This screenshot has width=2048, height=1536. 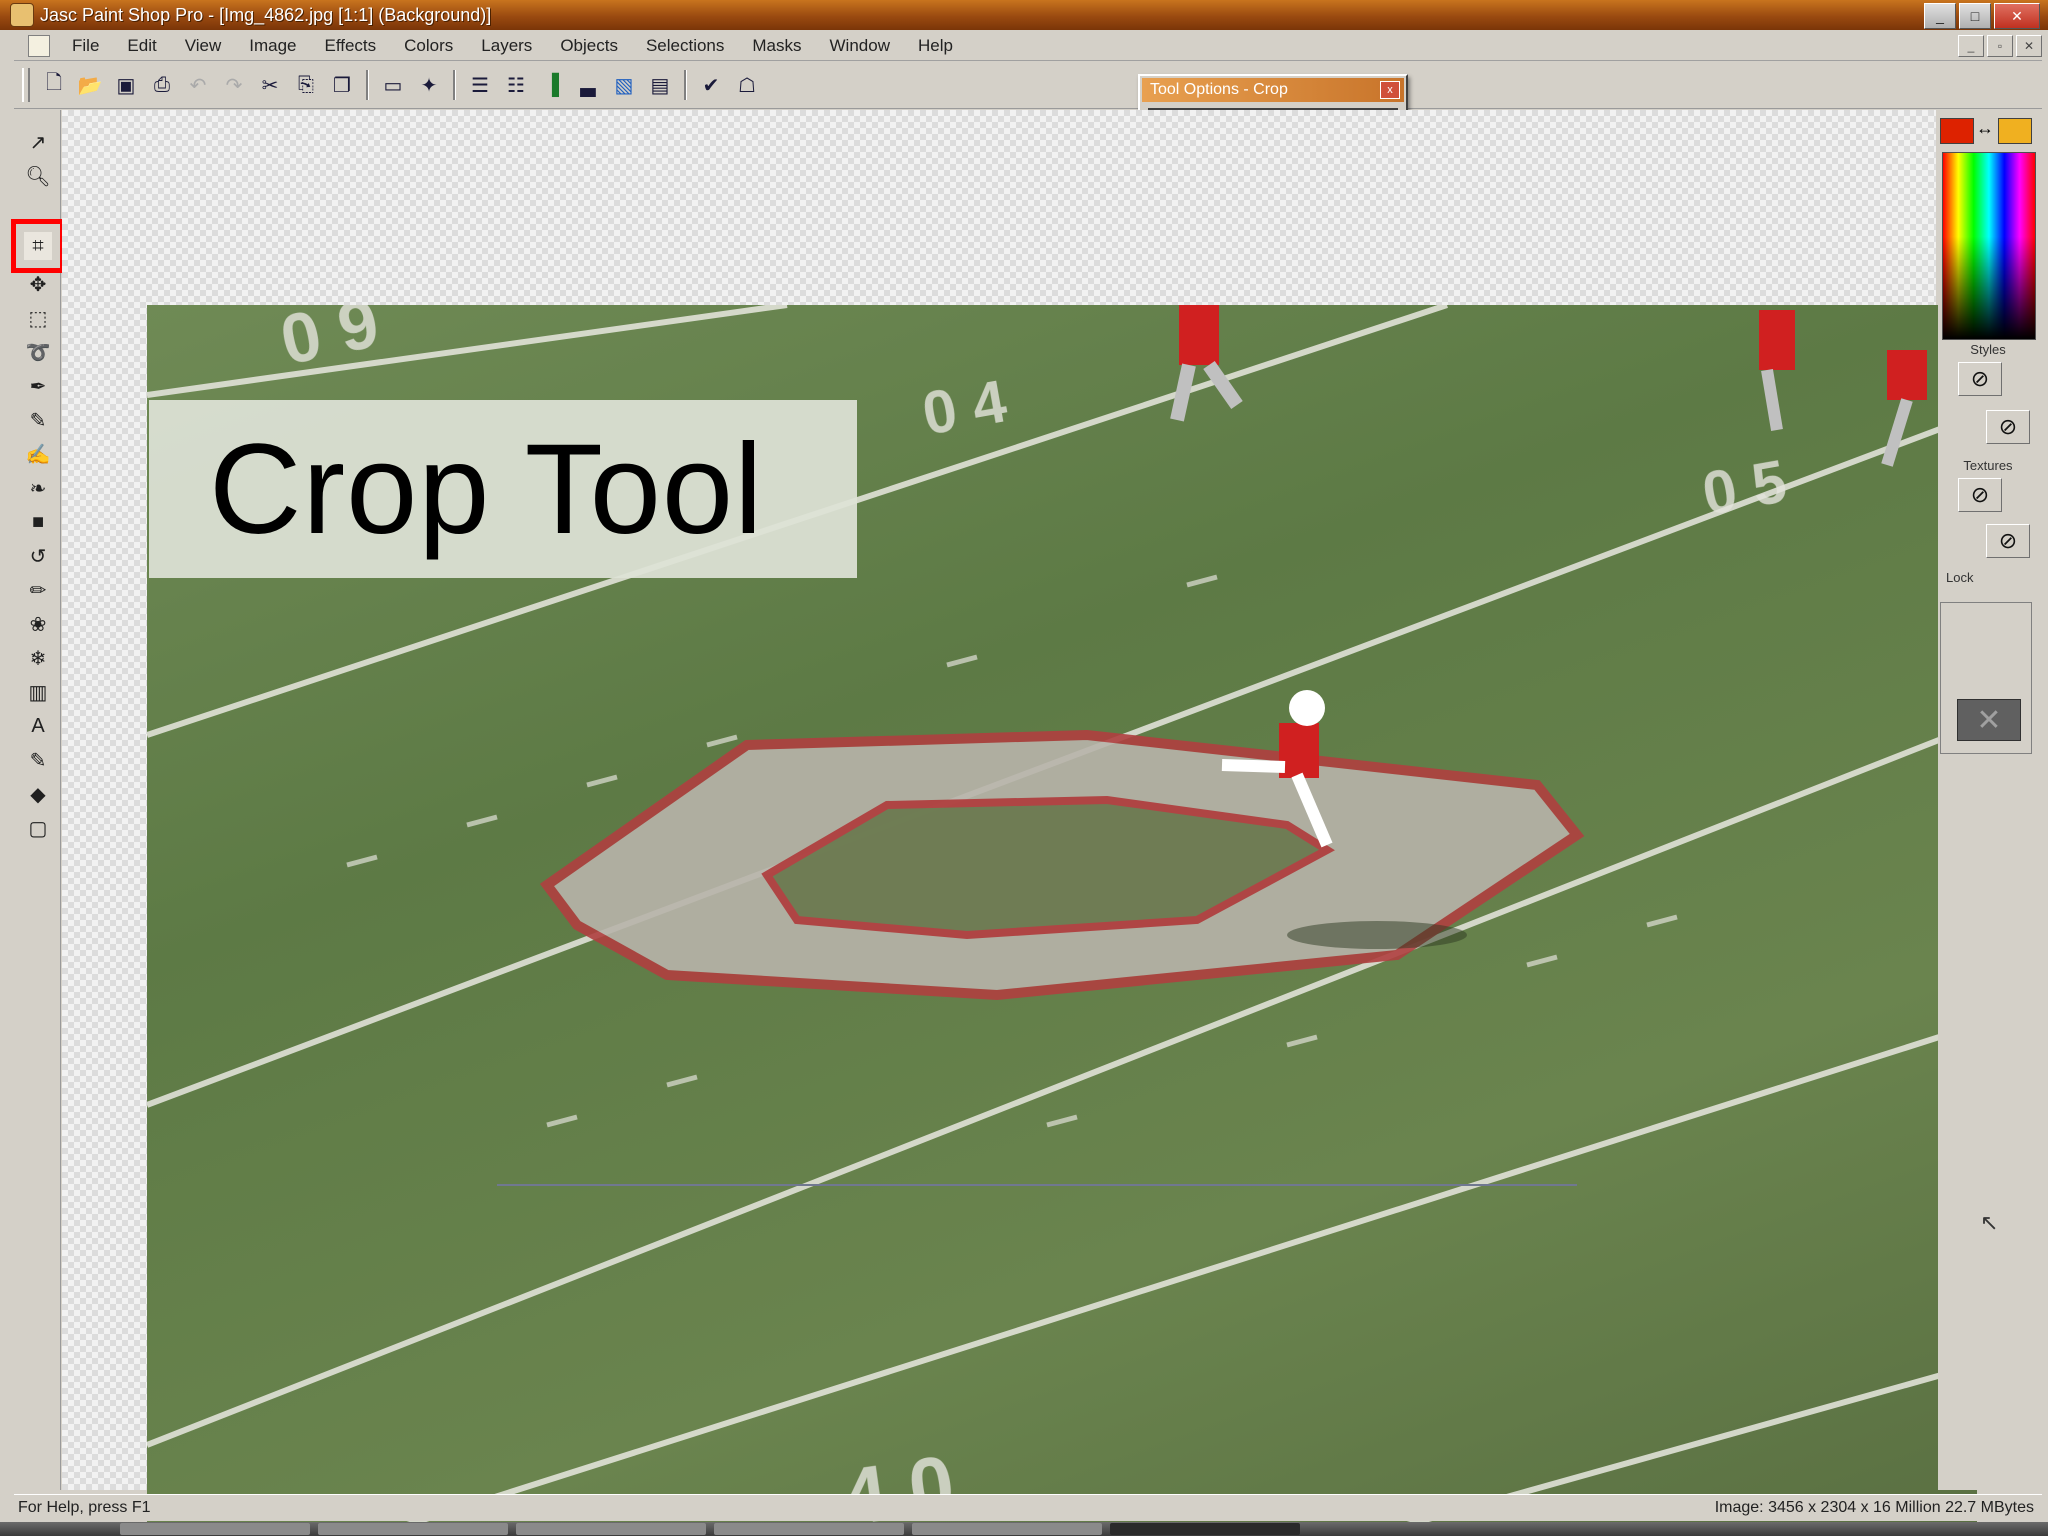 I want to click on tool-options-close-button: x, so click(x=1390, y=90).